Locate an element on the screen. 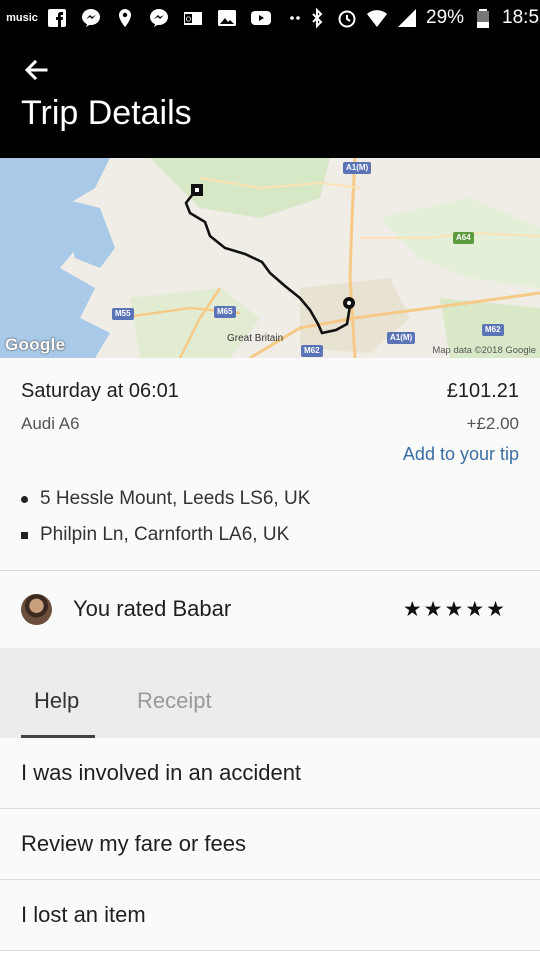 The width and height of the screenshot is (540, 960). place-label: Great Britain is located at coordinates (255, 338).